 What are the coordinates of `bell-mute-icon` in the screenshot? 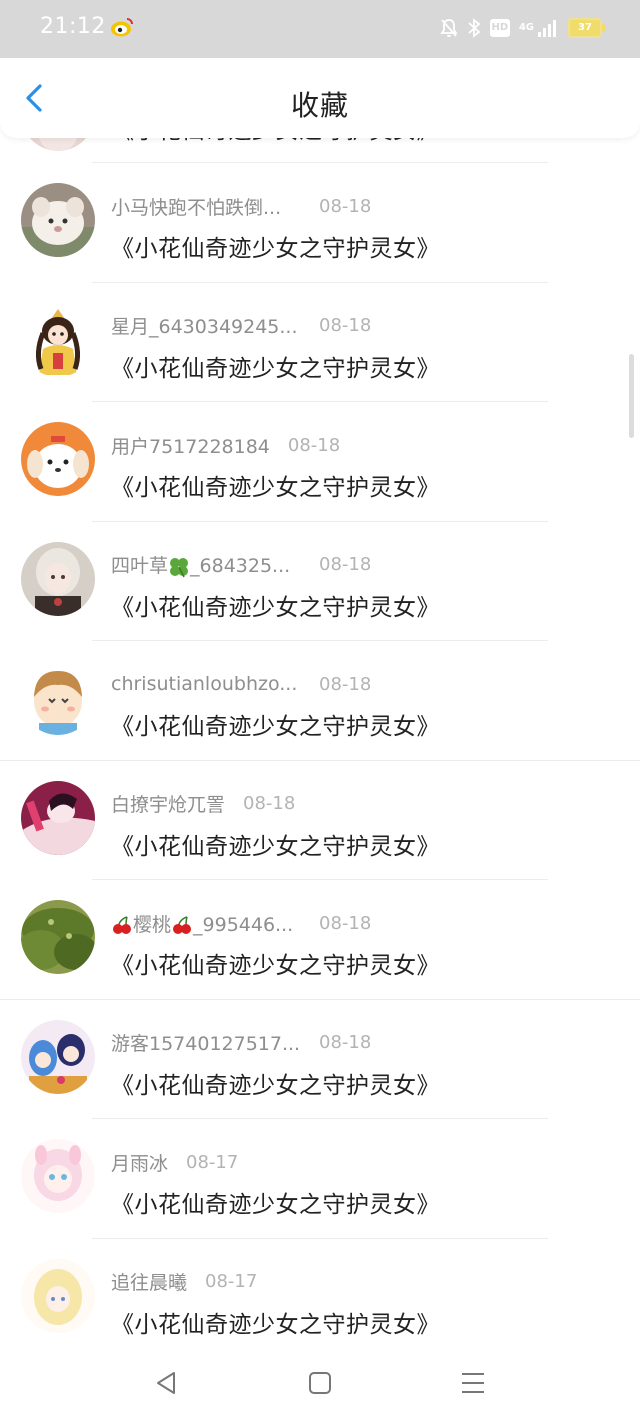 It's located at (449, 28).